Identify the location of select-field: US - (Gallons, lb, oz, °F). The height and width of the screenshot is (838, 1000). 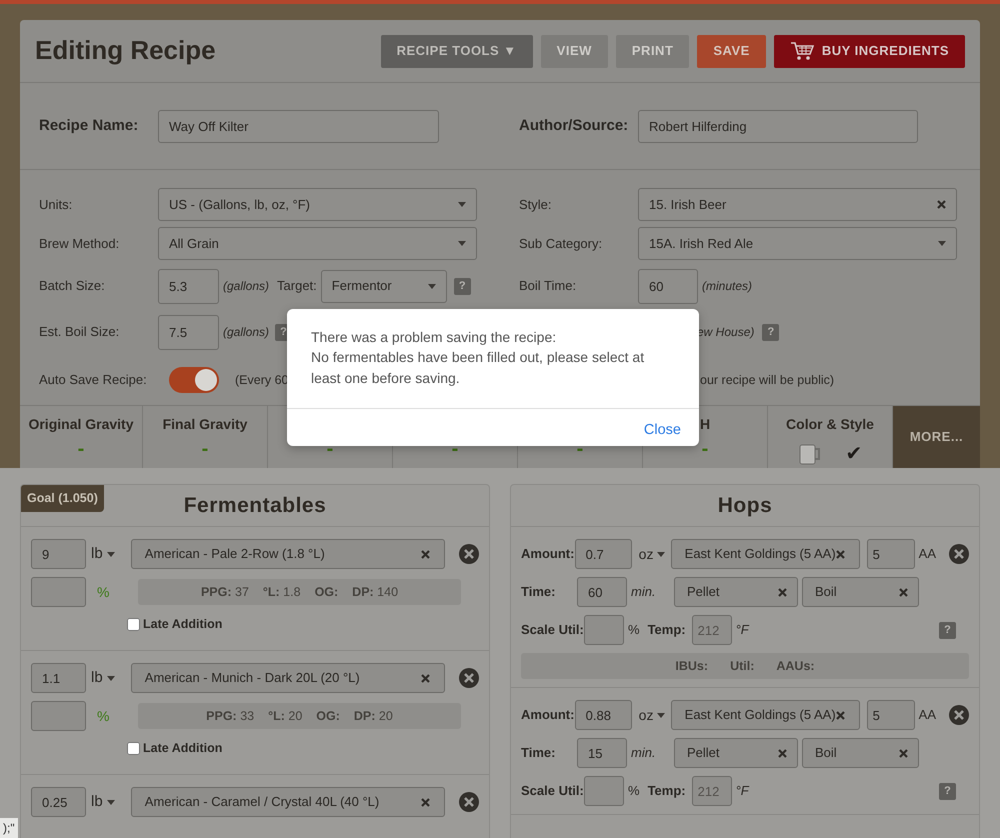
(317, 204).